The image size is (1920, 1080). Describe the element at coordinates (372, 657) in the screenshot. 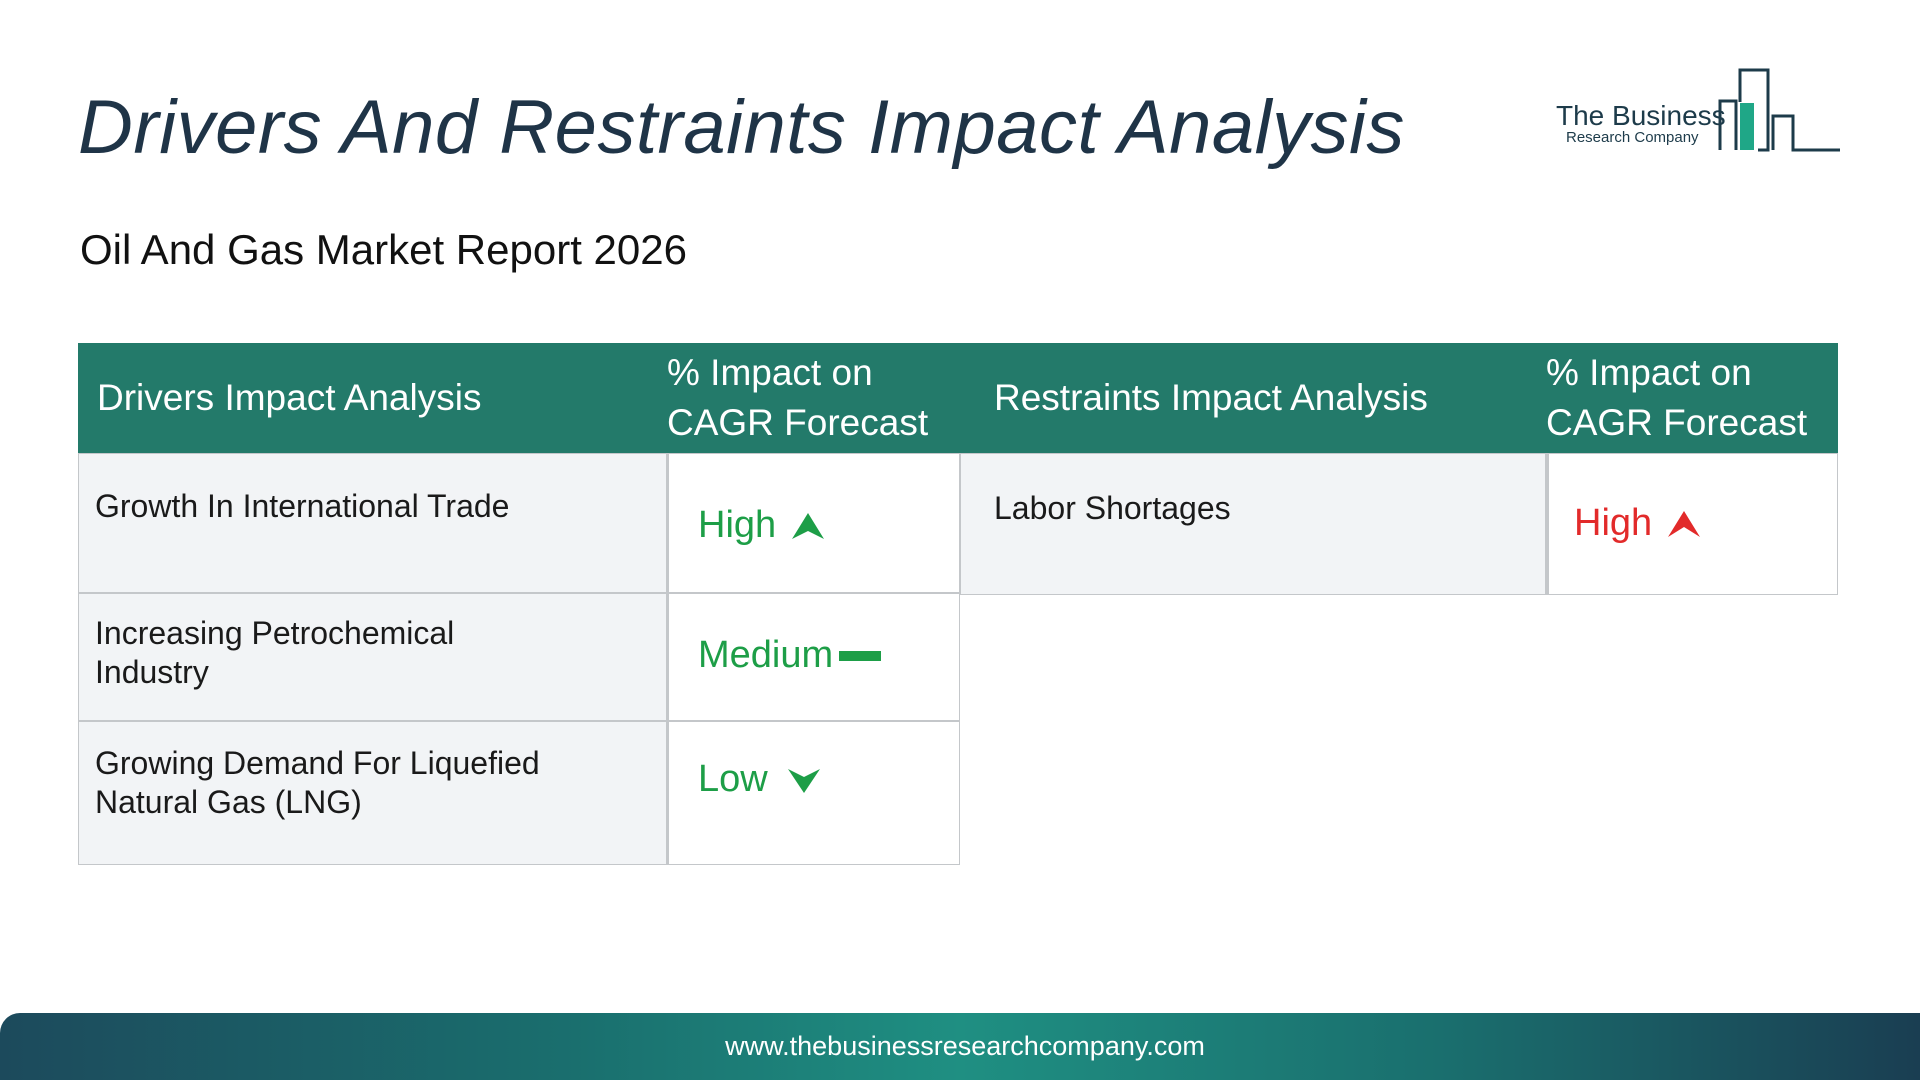

I see `driver-name: Increasing Petrochemical Industry` at that location.